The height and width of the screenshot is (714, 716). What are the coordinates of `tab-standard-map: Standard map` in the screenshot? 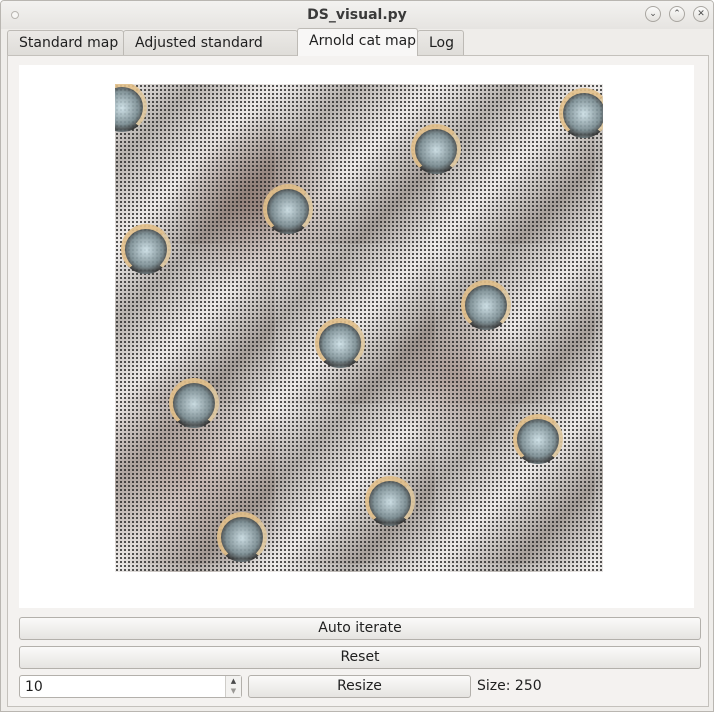 It's located at (65, 42).